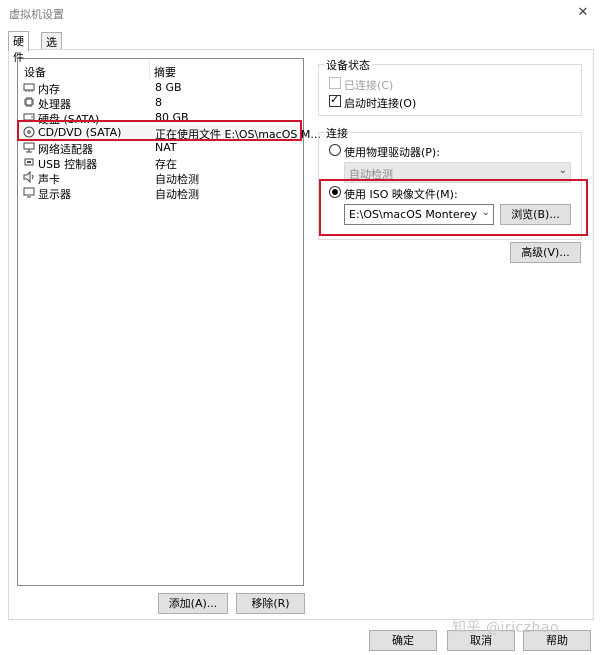 The width and height of the screenshot is (600, 655). What do you see at coordinates (29, 147) in the screenshot?
I see `network-adapter-icon` at bounding box center [29, 147].